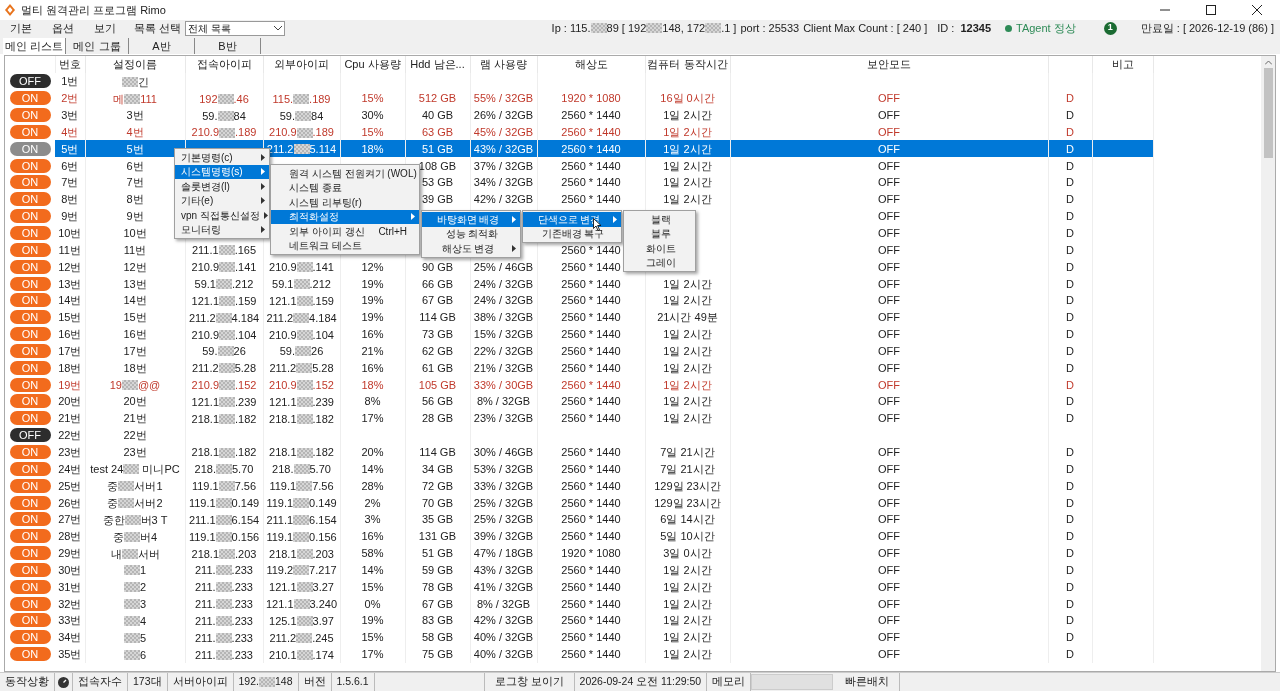 The width and height of the screenshot is (1280, 691). I want to click on menu-item: 보기, so click(105, 28).